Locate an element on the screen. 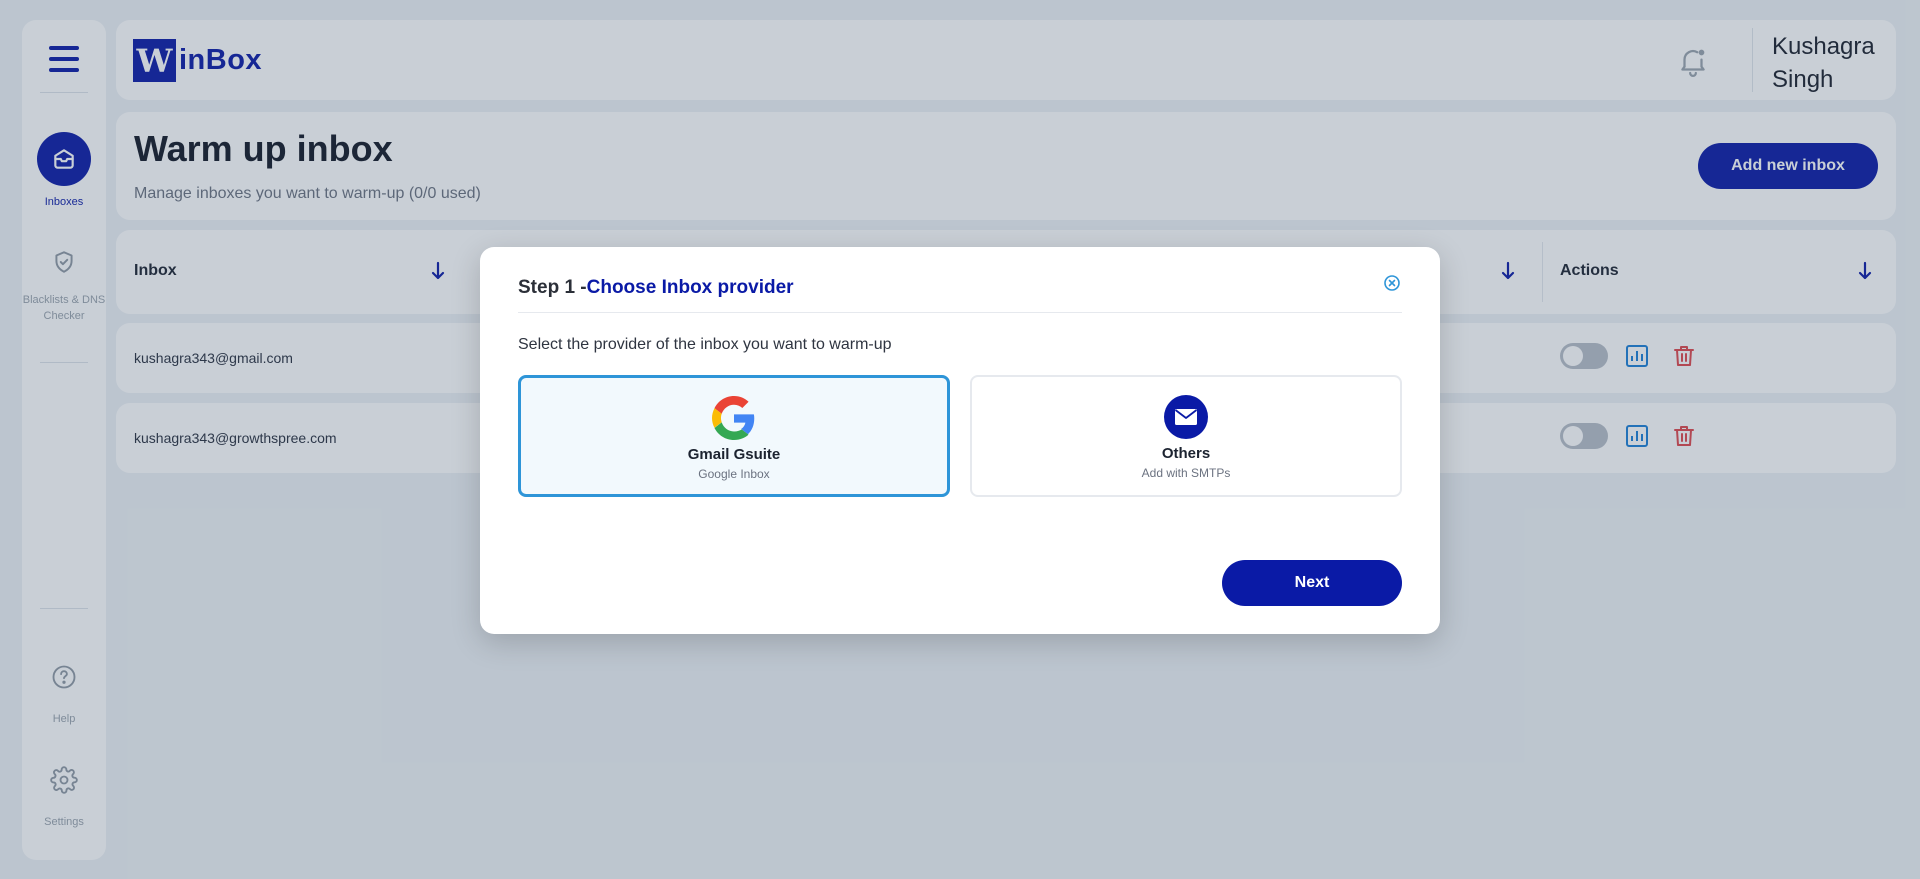  provider-subtitle: Google Inbox is located at coordinates (734, 474).